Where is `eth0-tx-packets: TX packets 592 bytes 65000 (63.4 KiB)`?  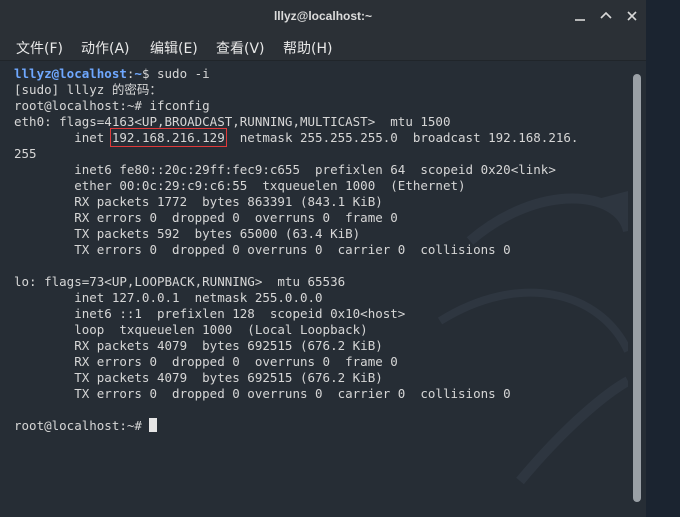 eth0-tx-packets: TX packets 592 bytes 65000 (63.4 KiB) is located at coordinates (187, 233).